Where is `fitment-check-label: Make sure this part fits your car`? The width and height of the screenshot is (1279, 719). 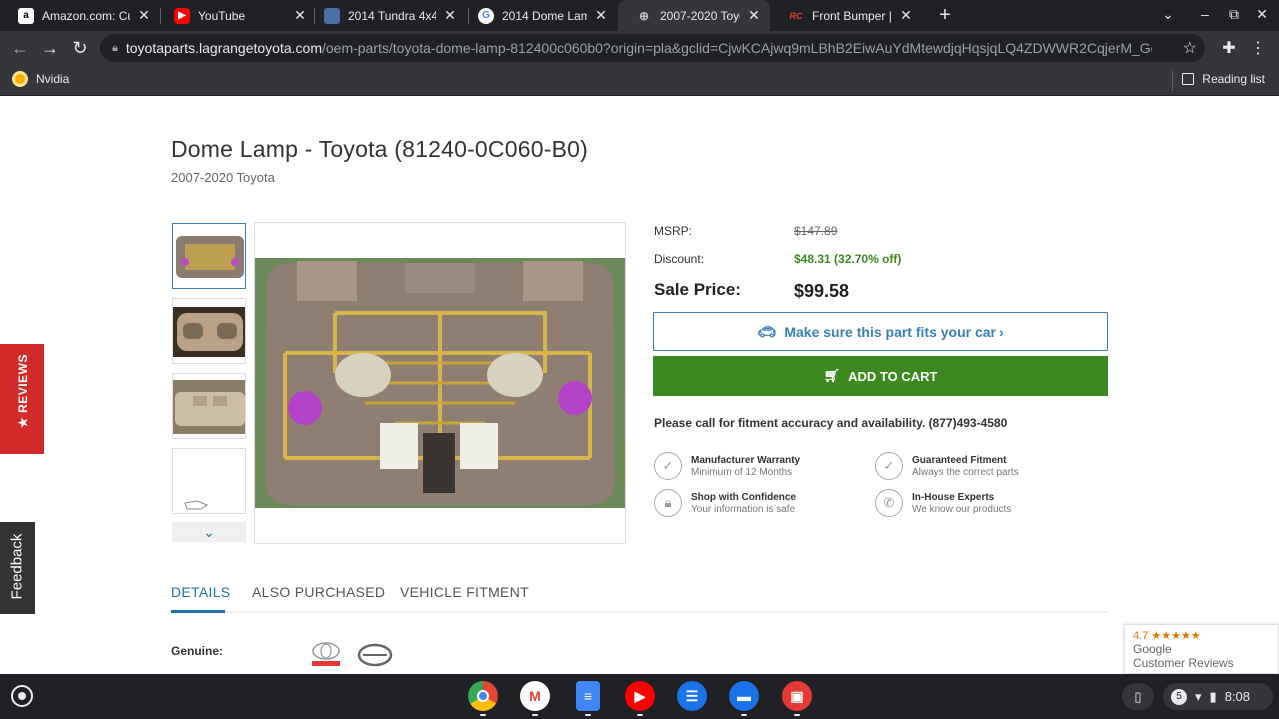 fitment-check-label: Make sure this part fits your car is located at coordinates (890, 331).